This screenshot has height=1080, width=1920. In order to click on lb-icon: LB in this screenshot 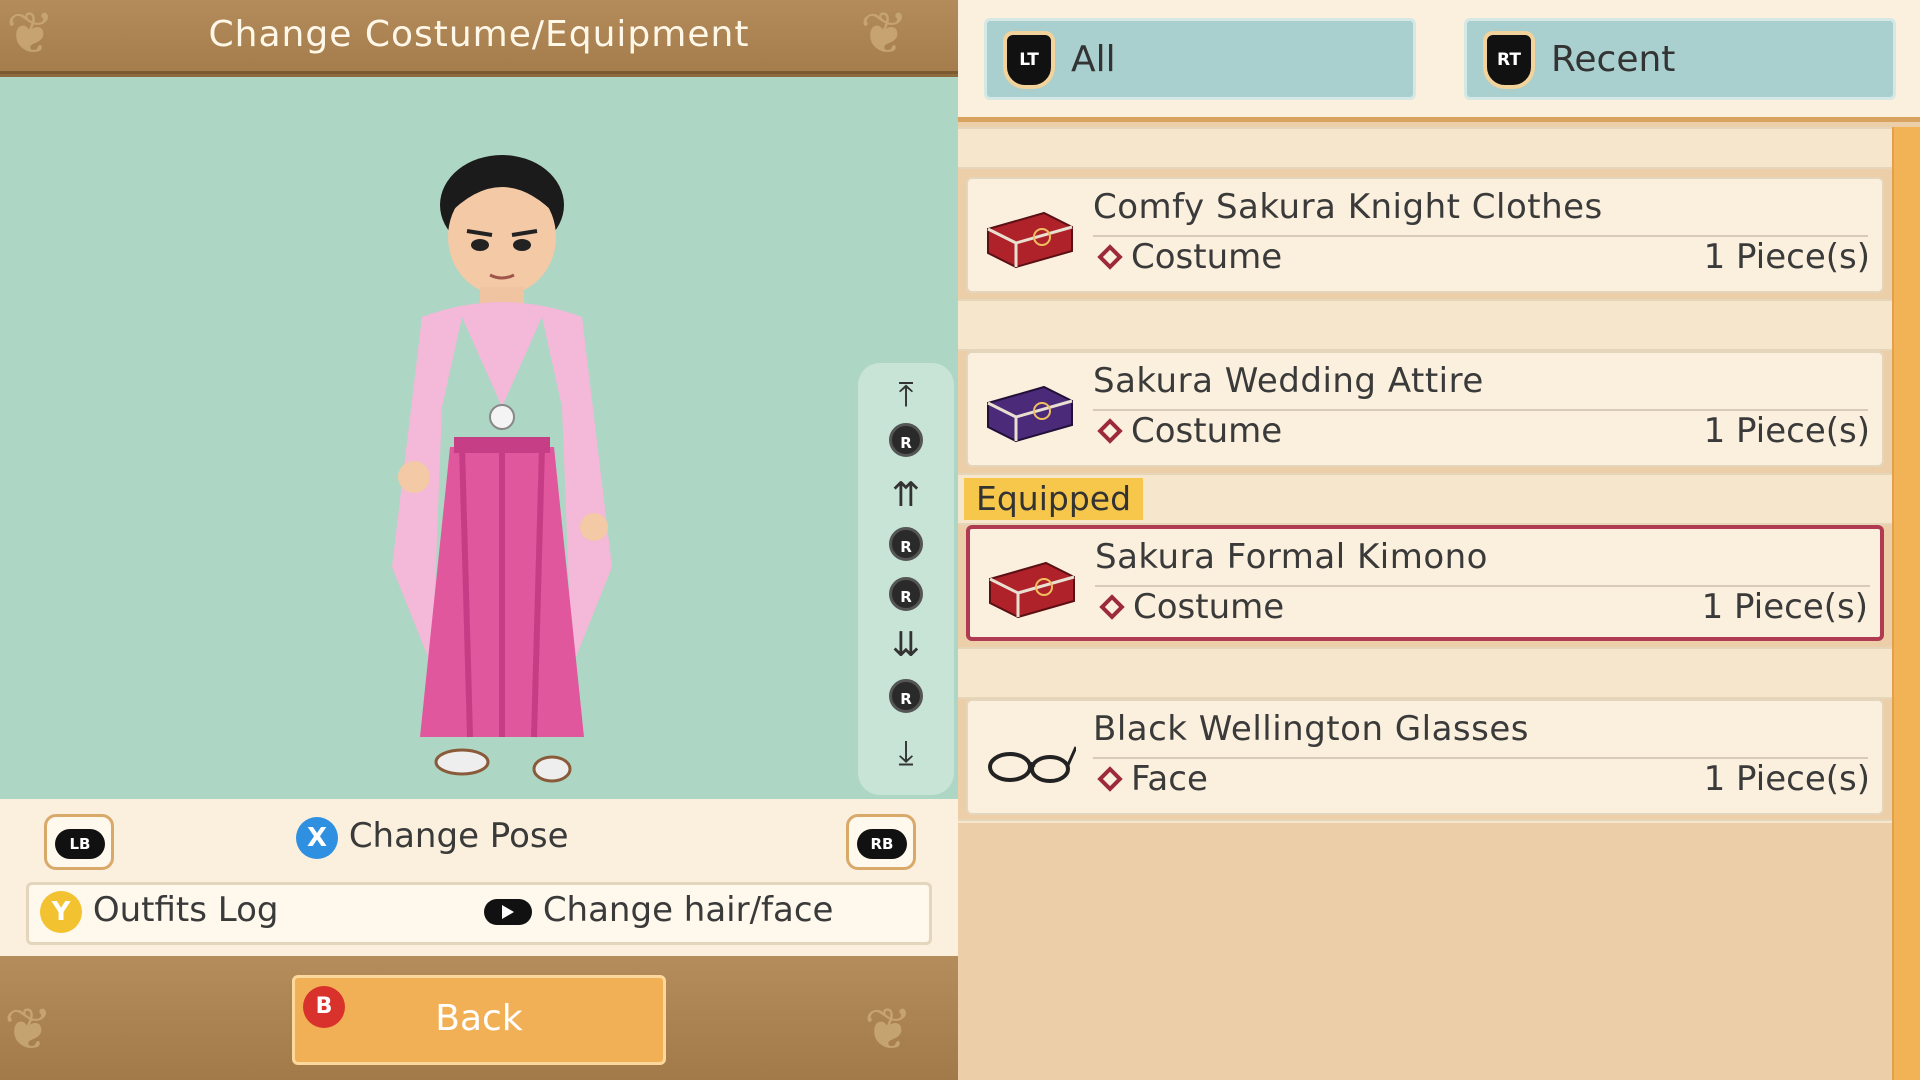, I will do `click(80, 844)`.